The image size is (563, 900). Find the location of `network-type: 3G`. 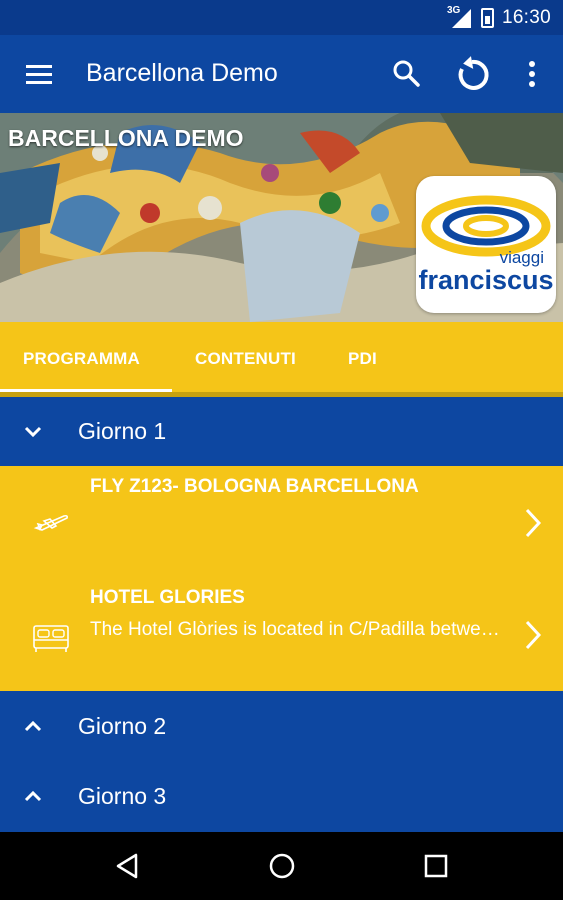

network-type: 3G is located at coordinates (453, 10).